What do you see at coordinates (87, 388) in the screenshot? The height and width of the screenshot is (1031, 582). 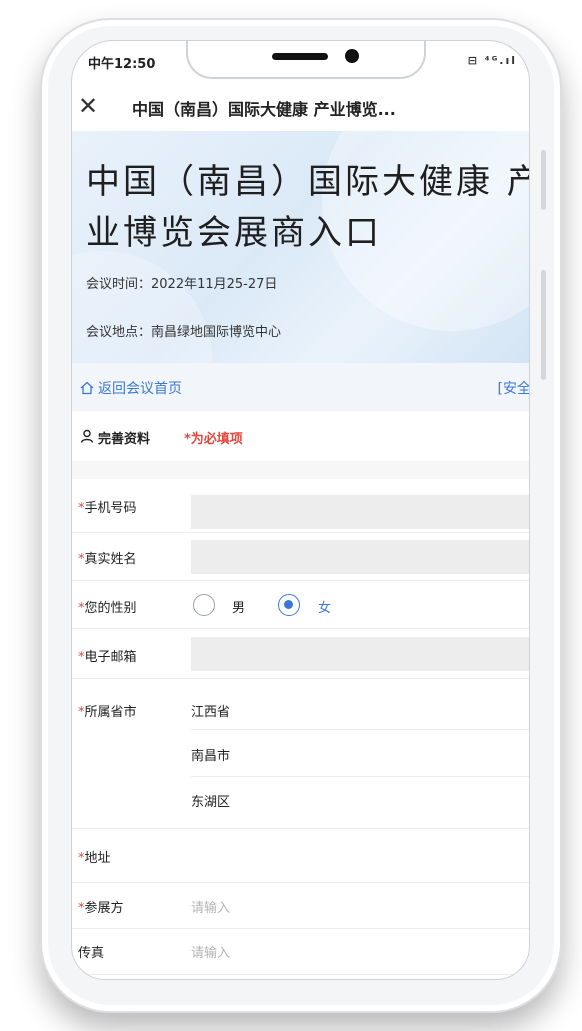 I see `home-icon` at bounding box center [87, 388].